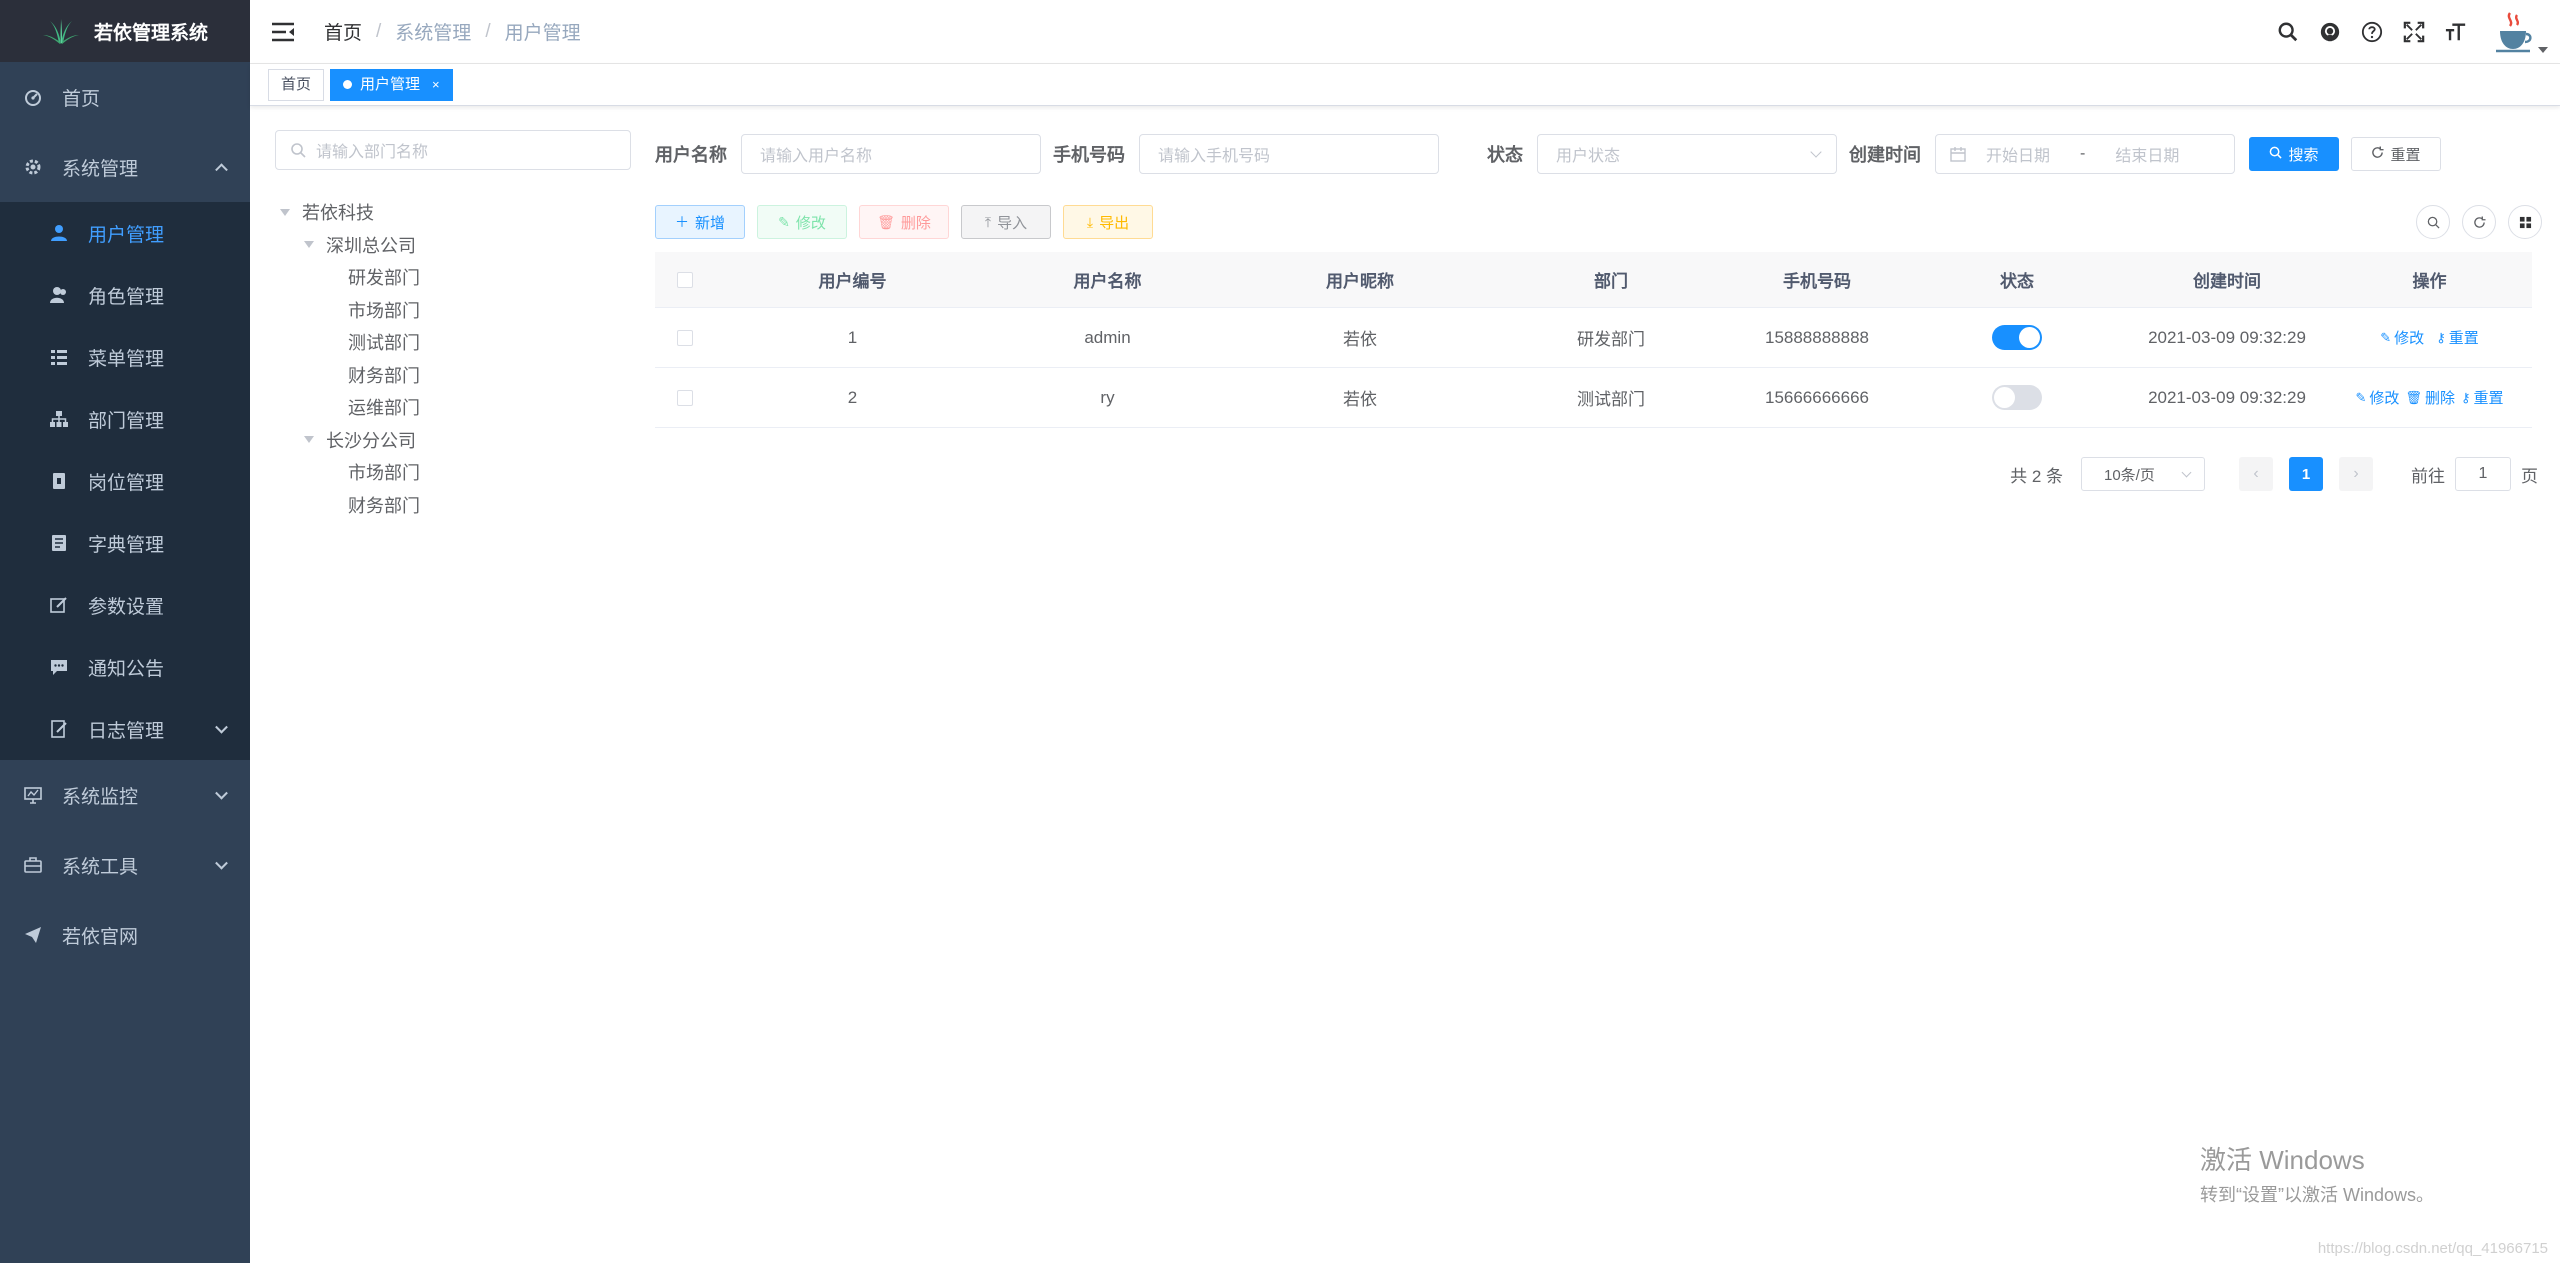 This screenshot has width=2560, height=1263. I want to click on status-select: 用户状态, so click(1687, 154).